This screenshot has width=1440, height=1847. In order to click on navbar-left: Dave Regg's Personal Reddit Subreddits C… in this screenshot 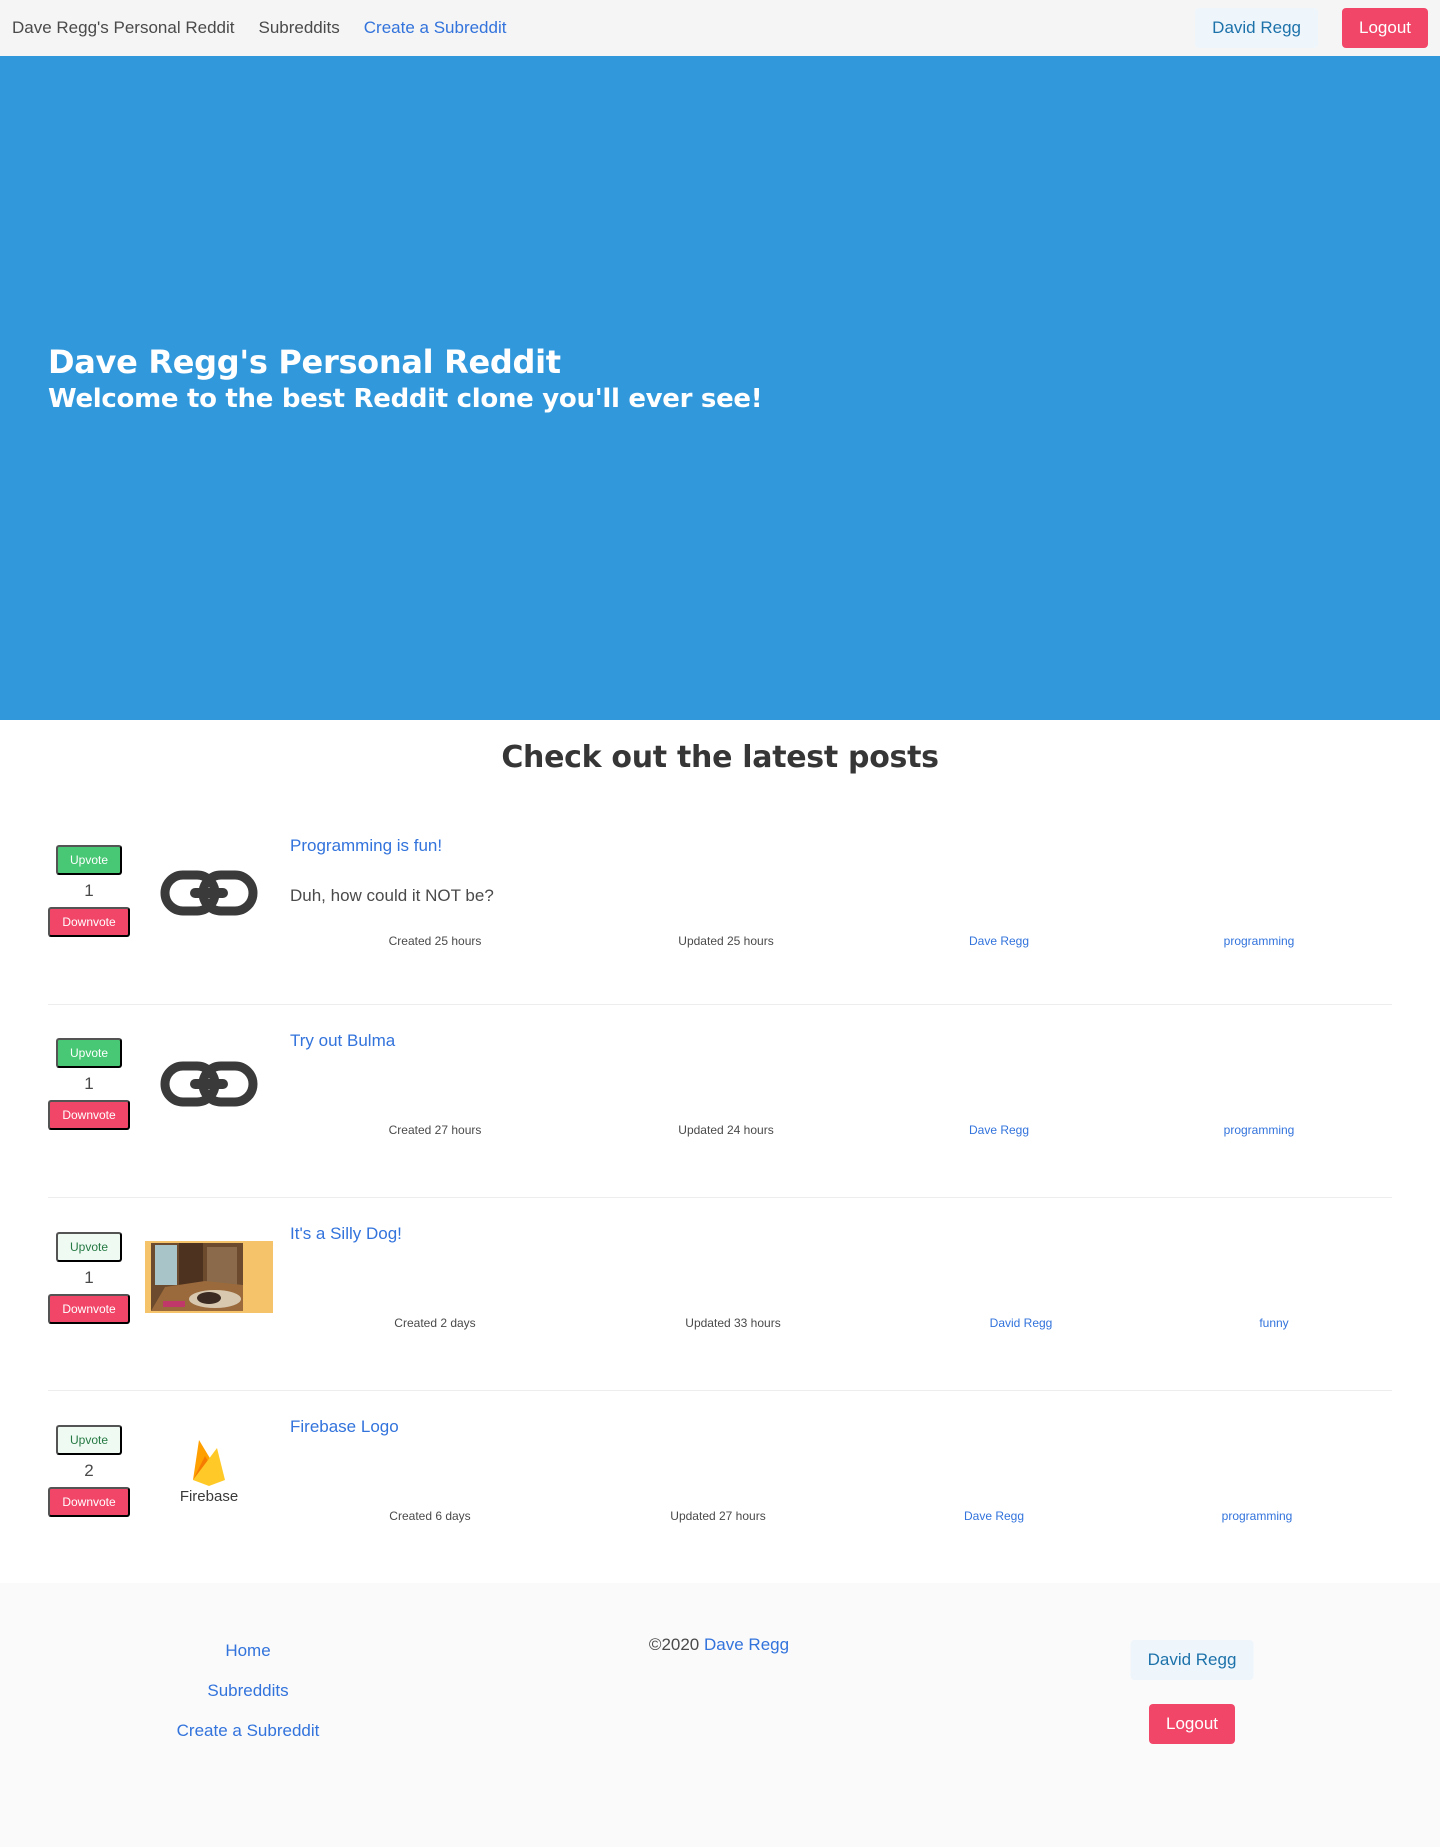, I will do `click(259, 28)`.